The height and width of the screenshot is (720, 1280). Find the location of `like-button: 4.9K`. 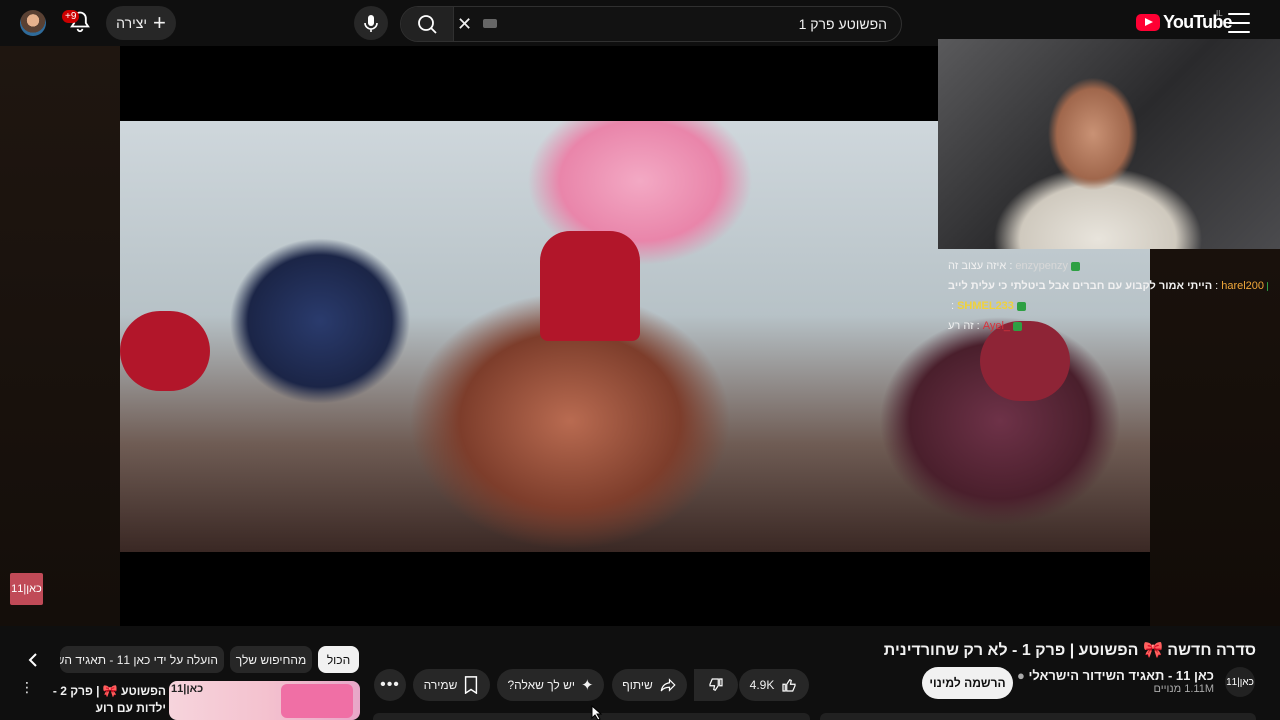

like-button: 4.9K is located at coordinates (774, 685).